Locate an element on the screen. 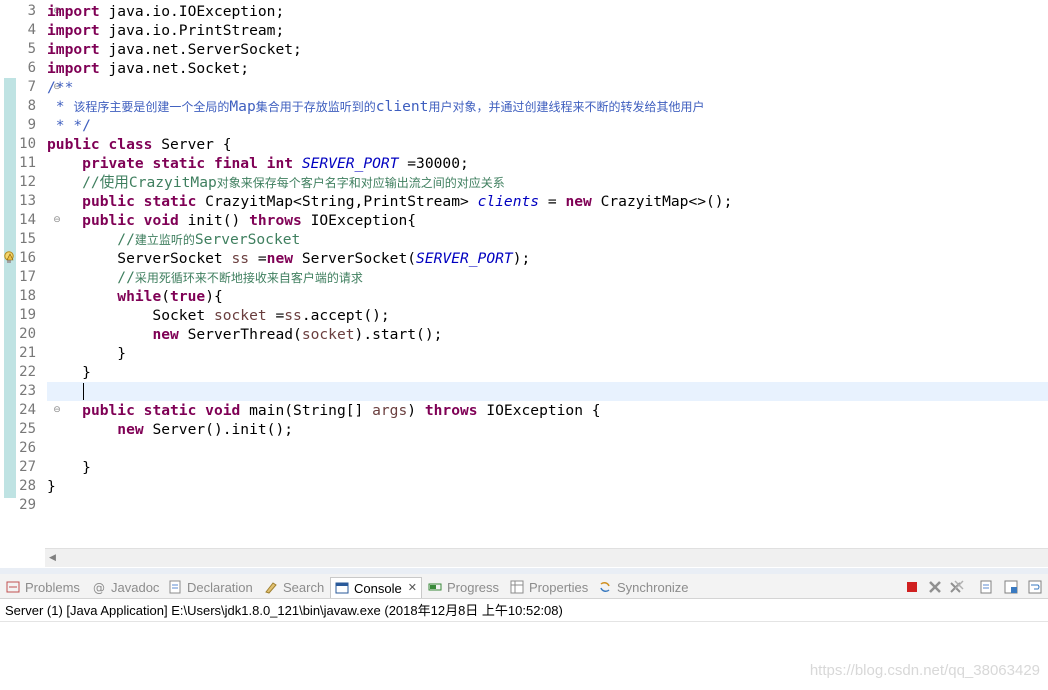 This screenshot has width=1048, height=690. code-token: CrazyitMap is located at coordinates (172, 182).